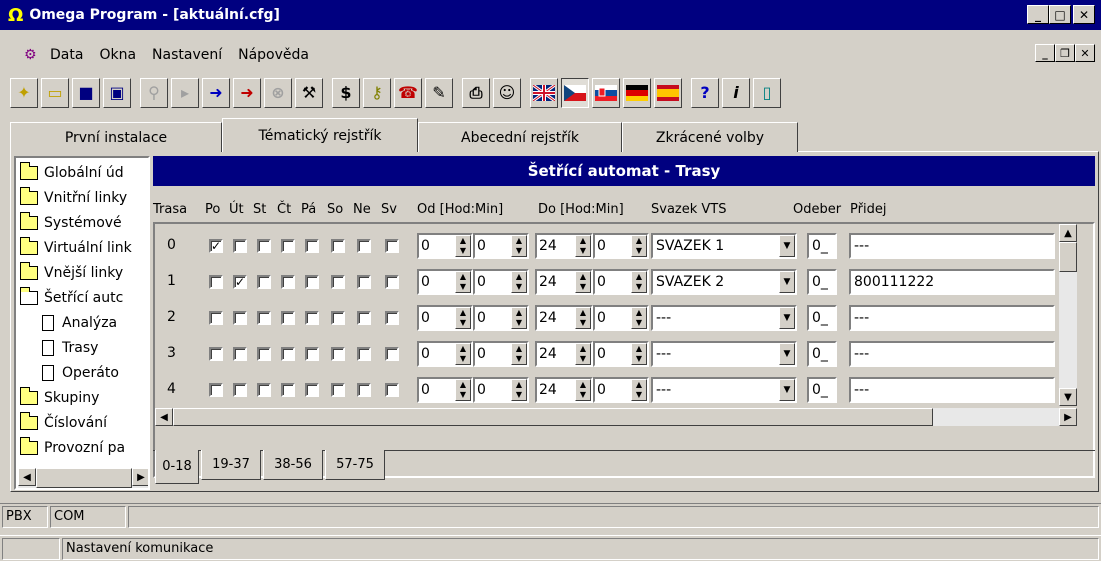 This screenshot has width=1101, height=561. What do you see at coordinates (86, 93) in the screenshot?
I see `save-icon: ■` at bounding box center [86, 93].